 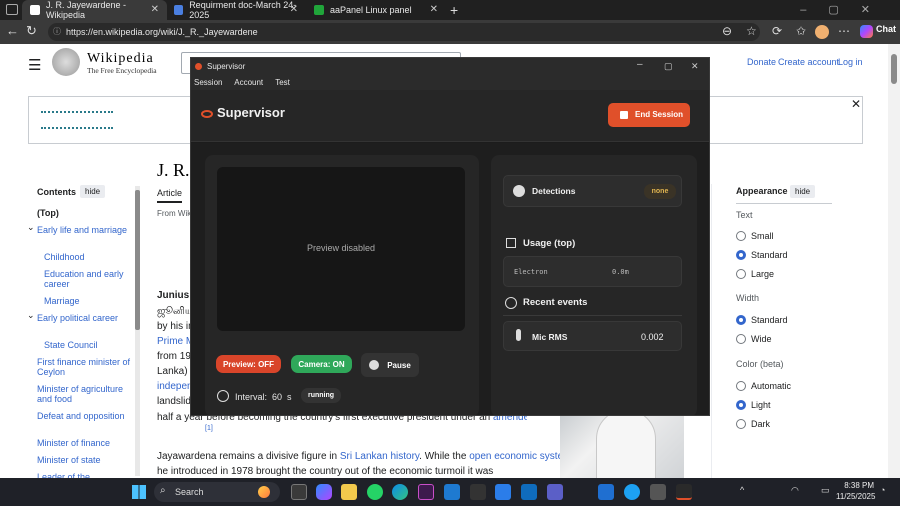 What do you see at coordinates (400, 492) in the screenshot?
I see `edge-browser-icon` at bounding box center [400, 492].